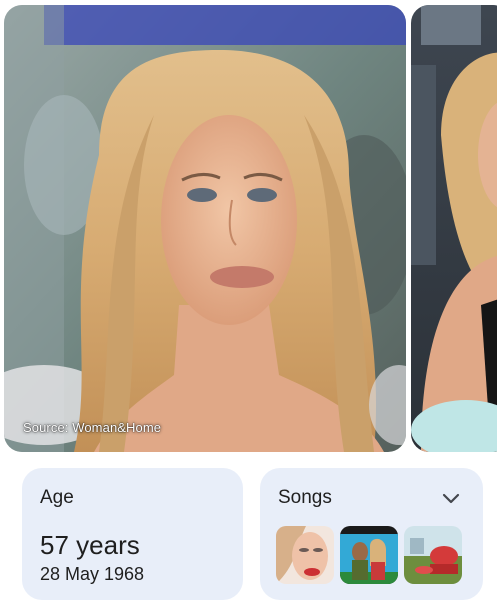  I want to click on birth-date: 28 May 1968, so click(92, 574).